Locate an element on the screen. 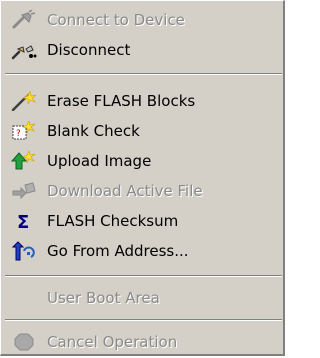  download-icon is located at coordinates (24, 191).